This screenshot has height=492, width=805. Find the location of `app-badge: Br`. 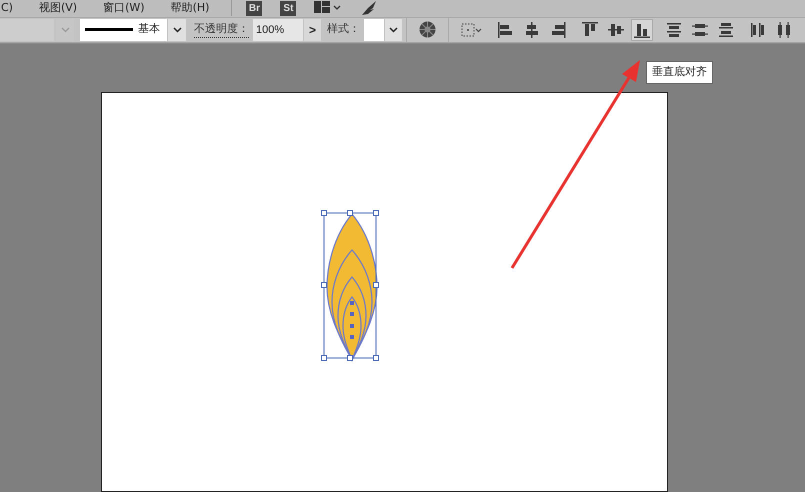

app-badge: Br is located at coordinates (254, 8).